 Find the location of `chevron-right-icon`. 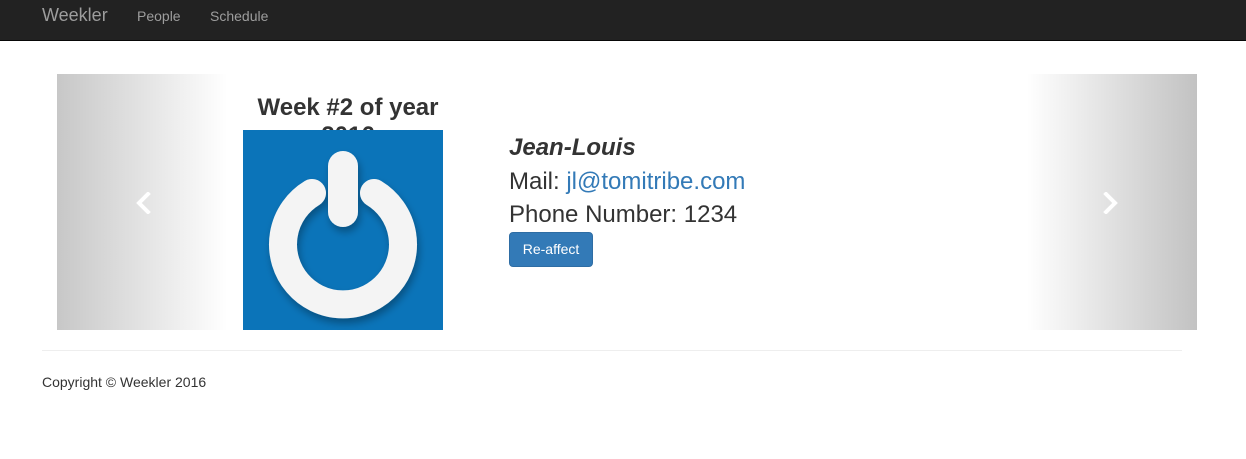

chevron-right-icon is located at coordinates (1110, 203).